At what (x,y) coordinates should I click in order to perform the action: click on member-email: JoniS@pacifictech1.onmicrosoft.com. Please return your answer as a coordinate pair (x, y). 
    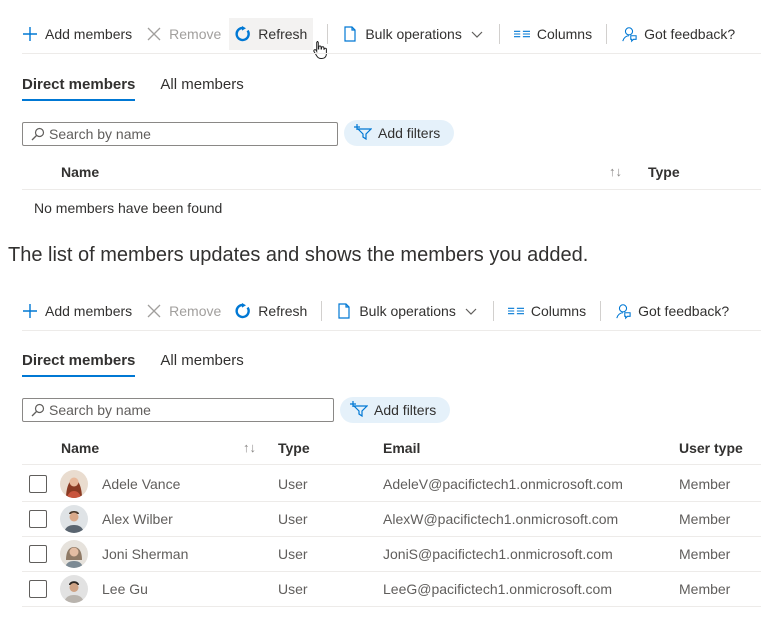
    Looking at the image, I should click on (498, 554).